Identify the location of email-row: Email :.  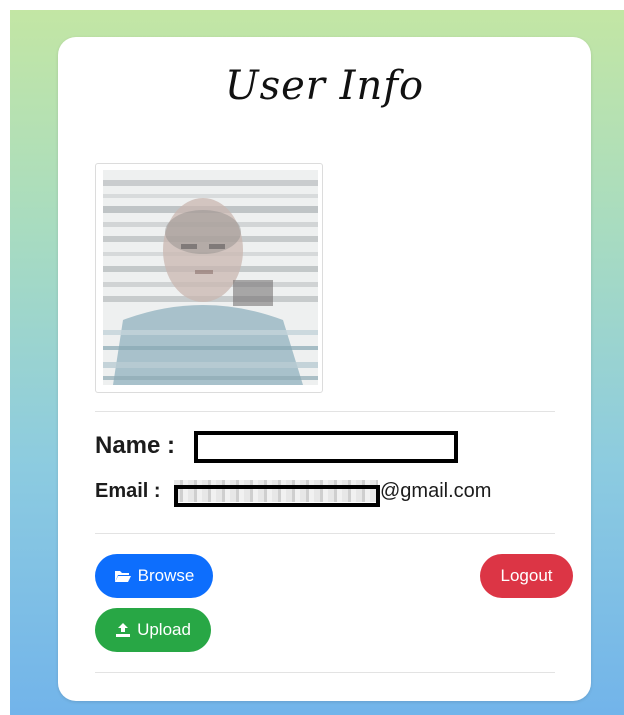
(128, 491).